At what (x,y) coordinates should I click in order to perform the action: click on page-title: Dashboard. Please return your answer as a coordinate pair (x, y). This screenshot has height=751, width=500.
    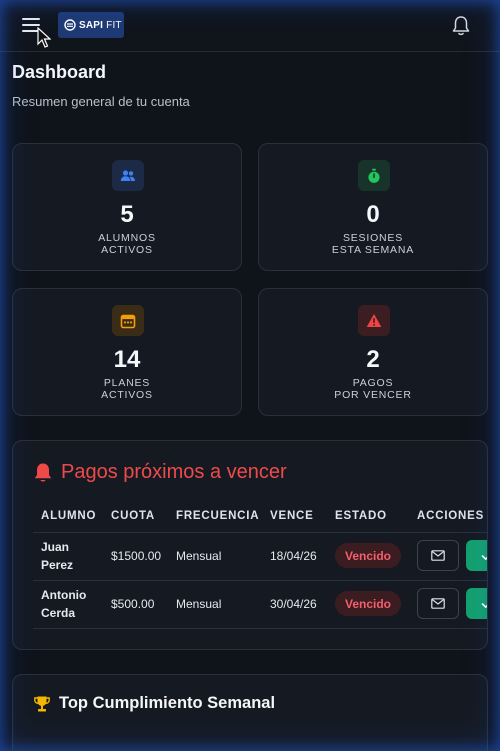
    Looking at the image, I should click on (59, 72).